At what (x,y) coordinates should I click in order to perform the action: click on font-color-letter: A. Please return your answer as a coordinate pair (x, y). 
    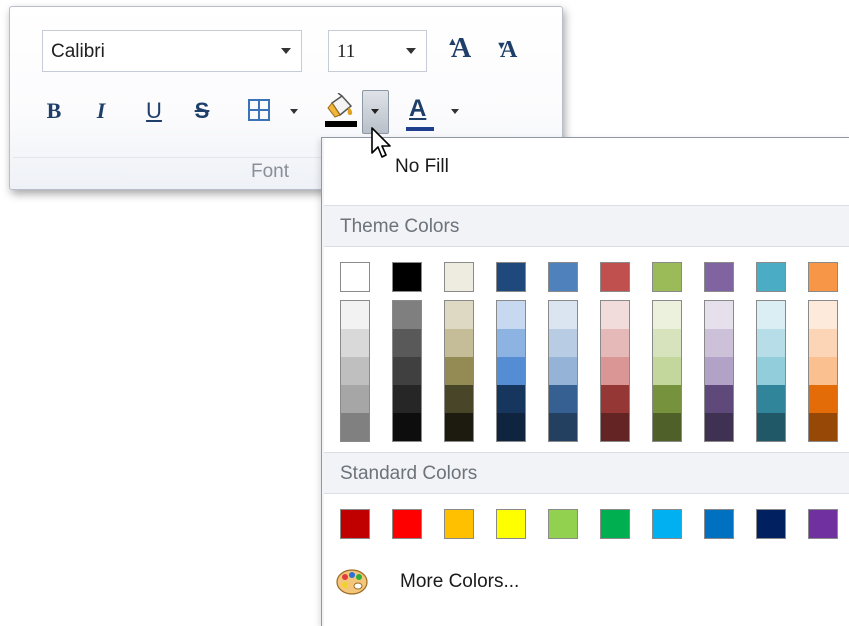
    Looking at the image, I should click on (418, 108).